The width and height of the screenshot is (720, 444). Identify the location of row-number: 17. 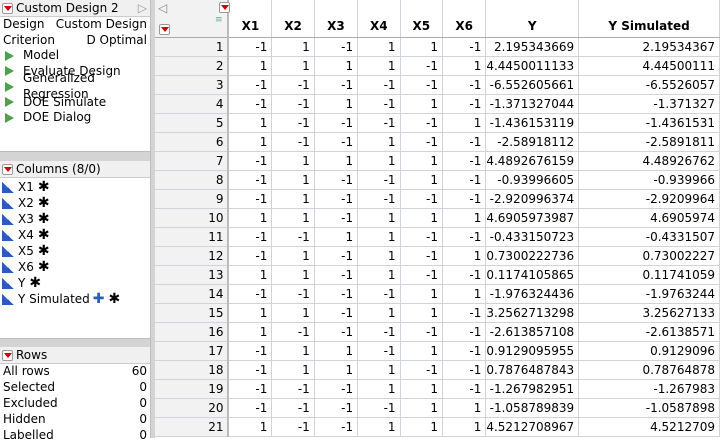
(192, 351).